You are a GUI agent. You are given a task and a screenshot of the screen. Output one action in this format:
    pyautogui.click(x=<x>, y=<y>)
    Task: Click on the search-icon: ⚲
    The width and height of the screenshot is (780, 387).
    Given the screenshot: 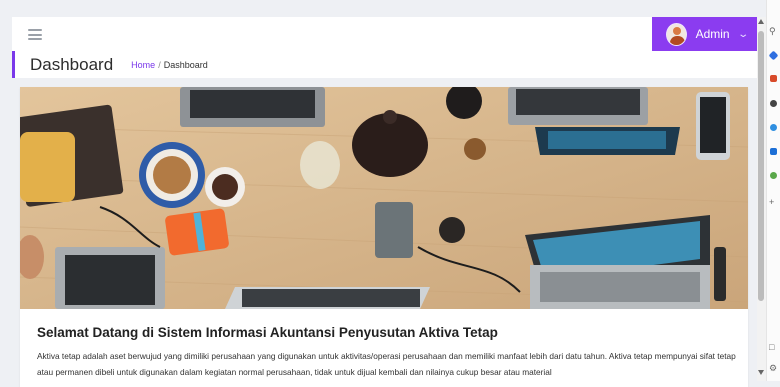 What is the action you would take?
    pyautogui.click(x=772, y=31)
    